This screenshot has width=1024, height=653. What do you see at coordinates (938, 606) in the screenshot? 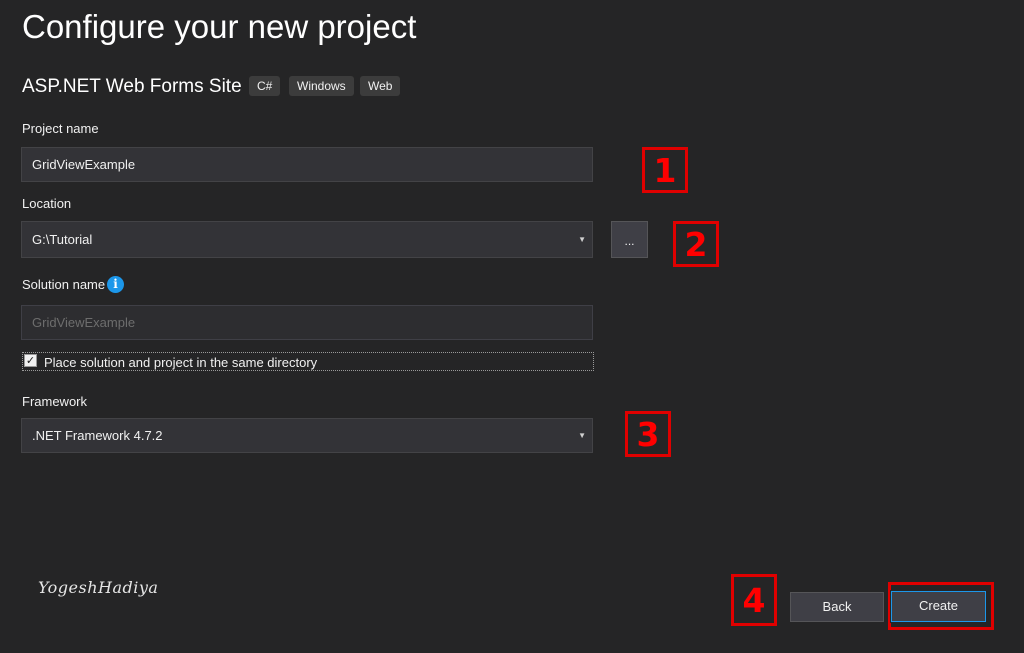
I see `create-button: Create` at bounding box center [938, 606].